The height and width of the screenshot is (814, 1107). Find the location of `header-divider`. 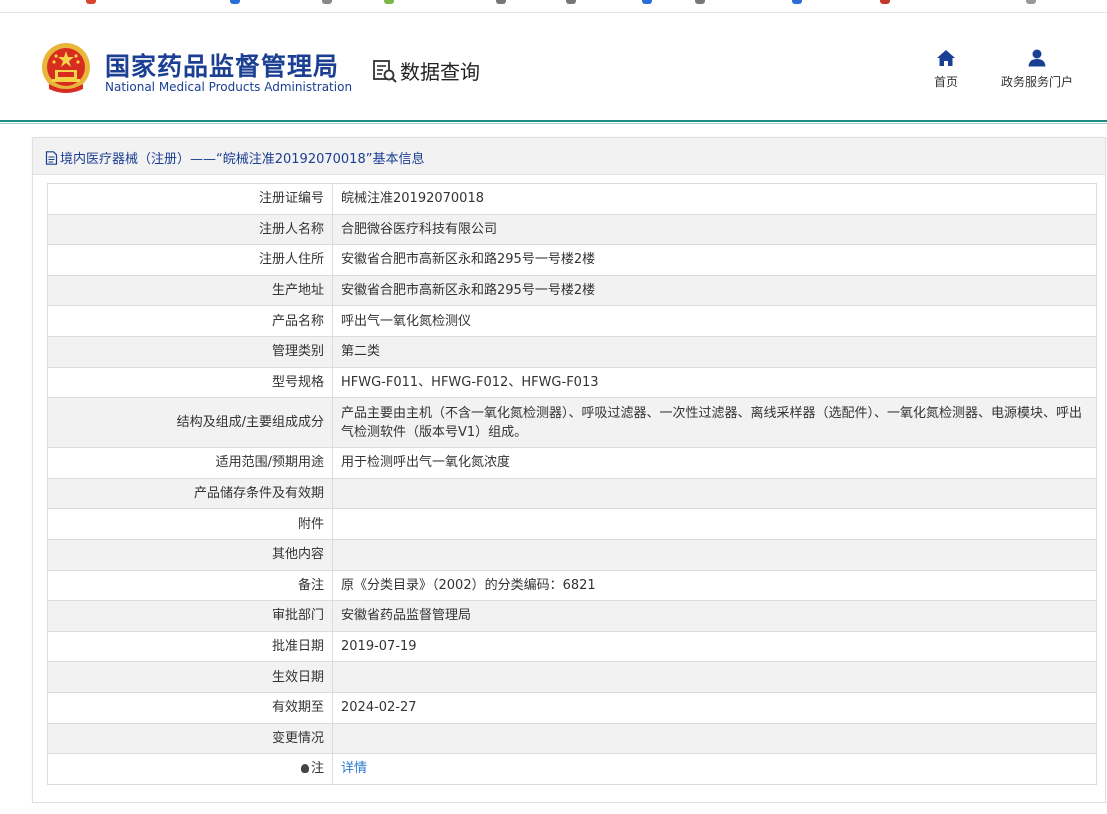

header-divider is located at coordinates (553, 121).